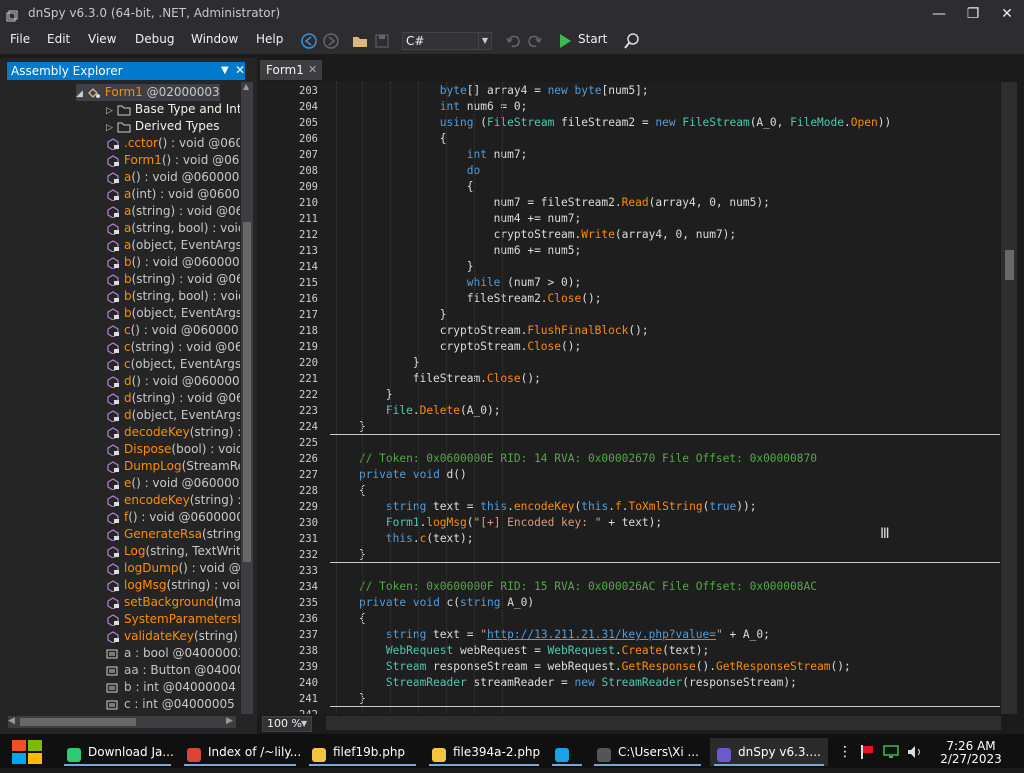 This screenshot has height=773, width=1024. I want to click on explorer-scroll-thumb, so click(247, 392).